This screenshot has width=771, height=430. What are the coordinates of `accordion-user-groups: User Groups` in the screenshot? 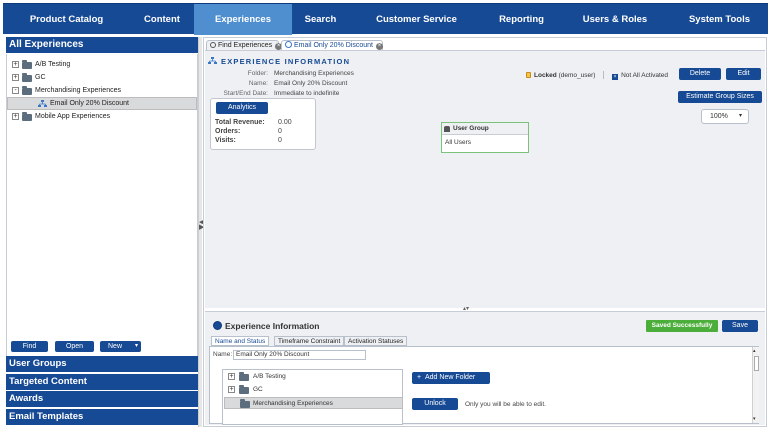 It's located at (102, 364).